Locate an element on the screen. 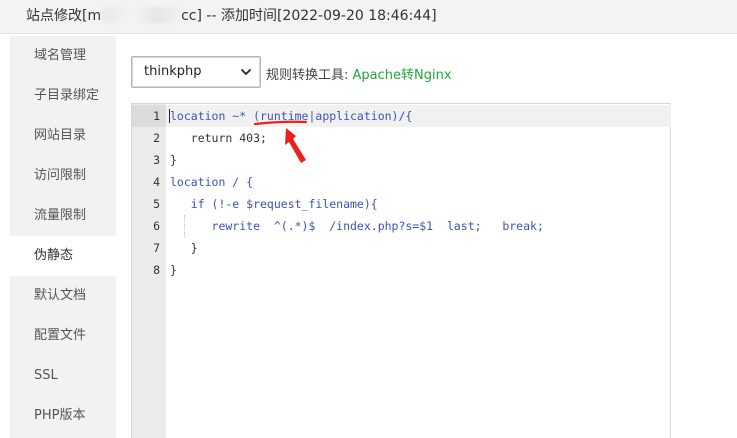 The width and height of the screenshot is (737, 438). line-number: 7 is located at coordinates (156, 248).